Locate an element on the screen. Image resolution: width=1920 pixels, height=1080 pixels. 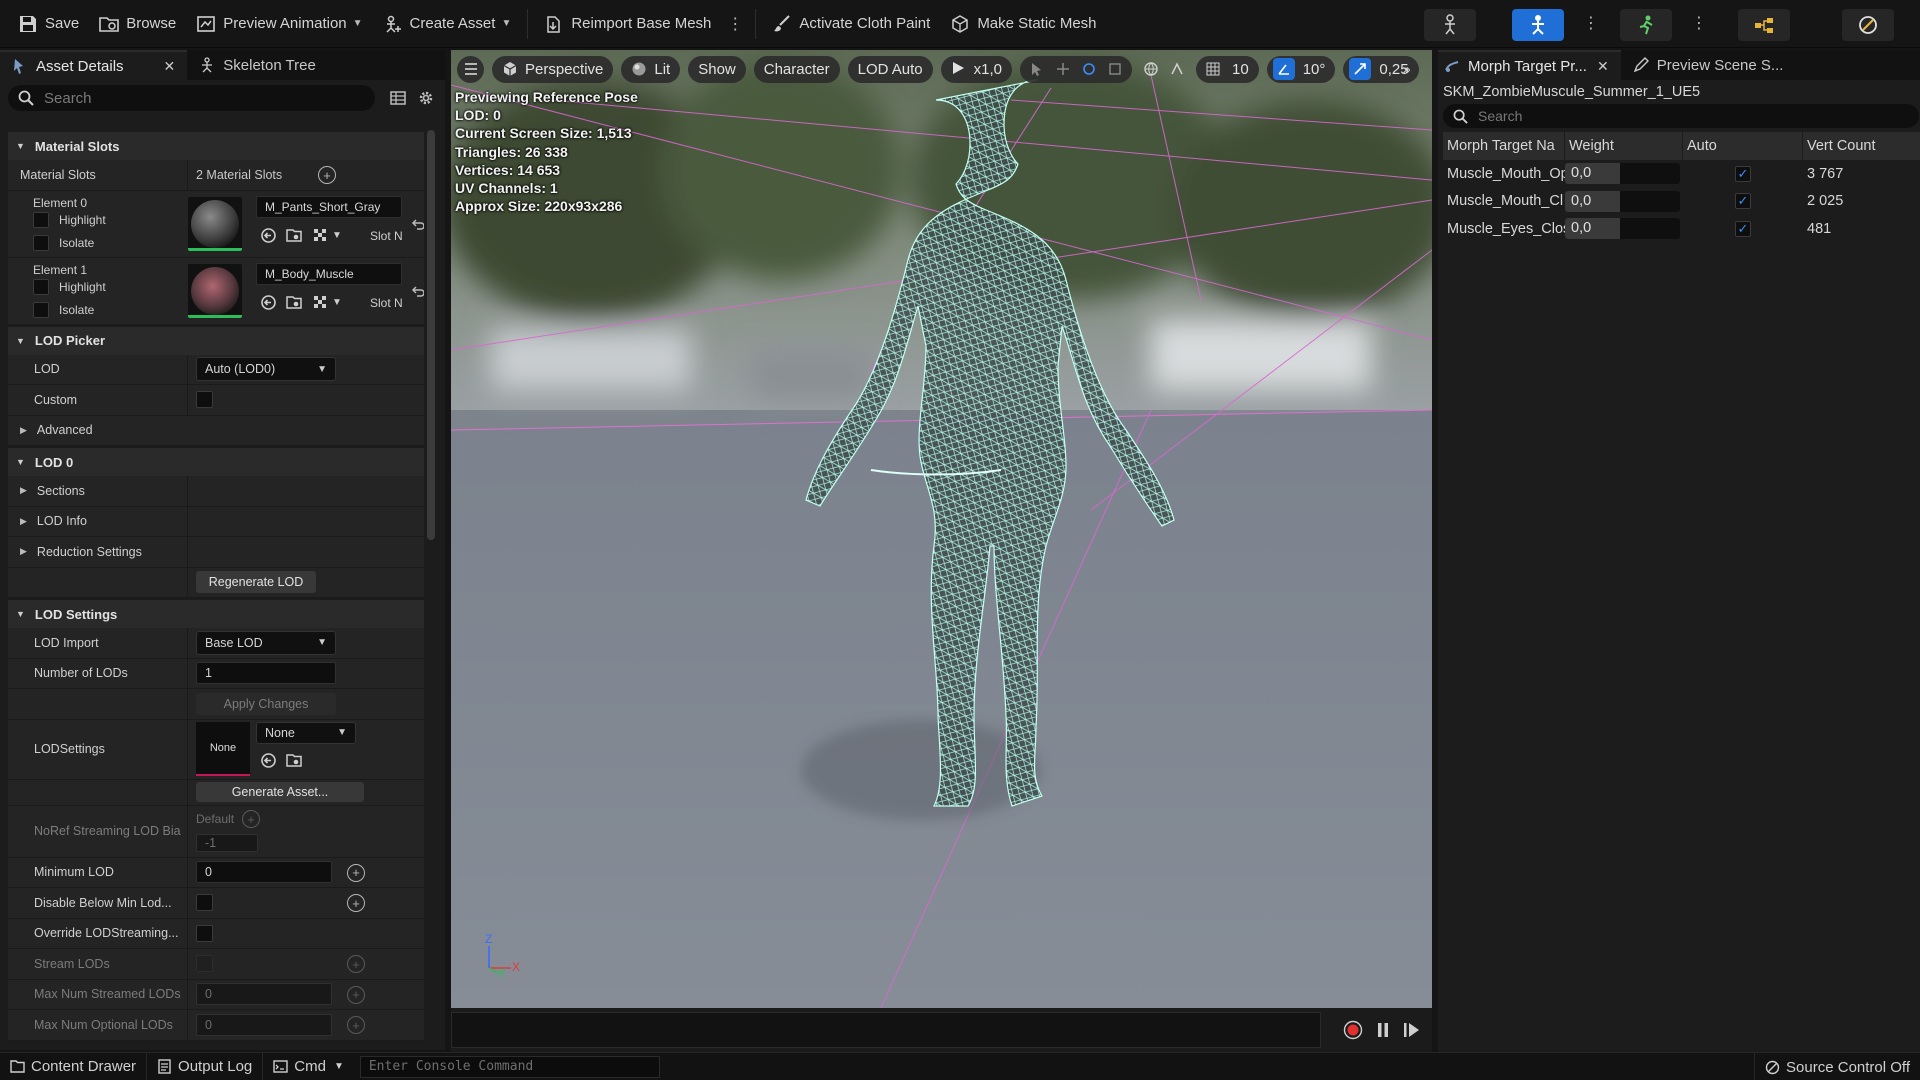
material-name-field: M_Body_Muscle is located at coordinates (329, 273).